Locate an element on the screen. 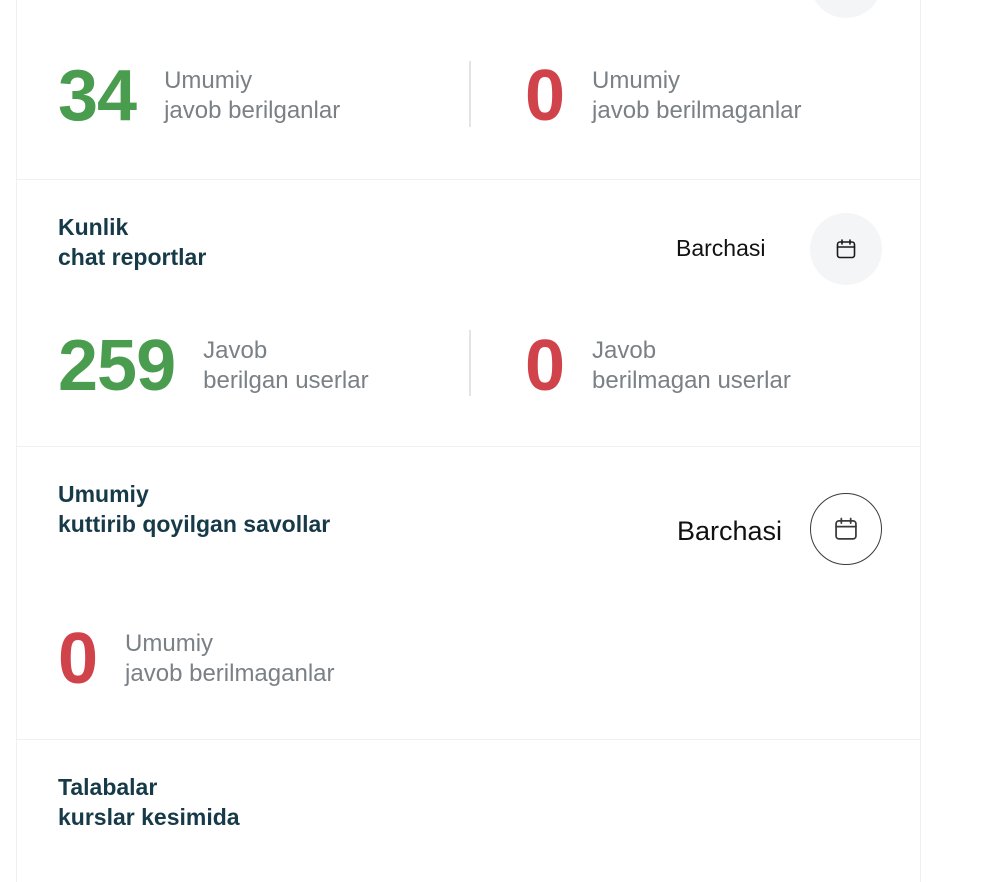 The width and height of the screenshot is (1000, 882). unanswered-total-stat: 0 Umumiy javob berilmaganlar is located at coordinates (663, 96).